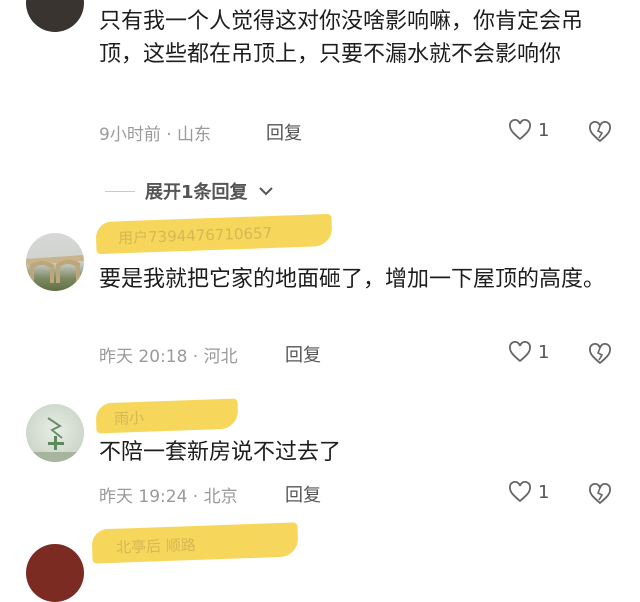 The image size is (640, 602). What do you see at coordinates (129, 418) in the screenshot?
I see `username: 雨小` at bounding box center [129, 418].